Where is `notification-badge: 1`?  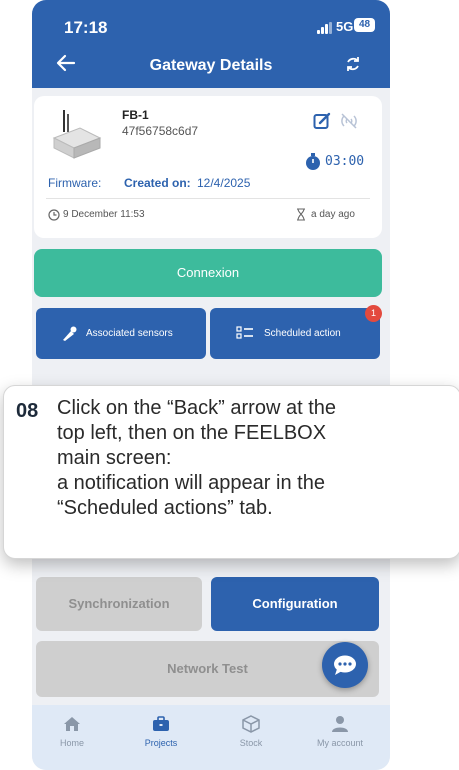 notification-badge: 1 is located at coordinates (373, 313).